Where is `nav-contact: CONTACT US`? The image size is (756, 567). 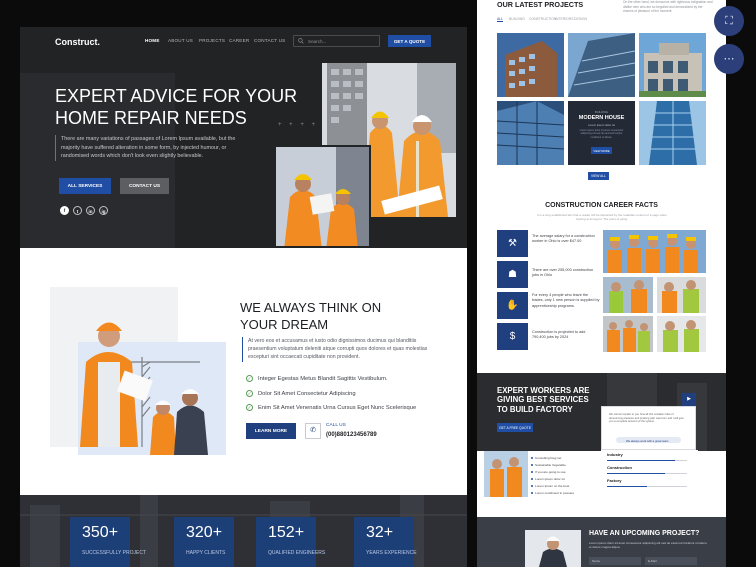
nav-contact: CONTACT US is located at coordinates (269, 40).